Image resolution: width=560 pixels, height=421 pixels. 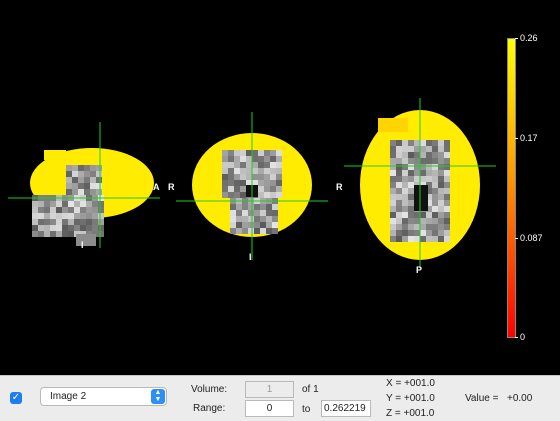 What do you see at coordinates (520, 398) in the screenshot?
I see `value-readout: +0.00` at bounding box center [520, 398].